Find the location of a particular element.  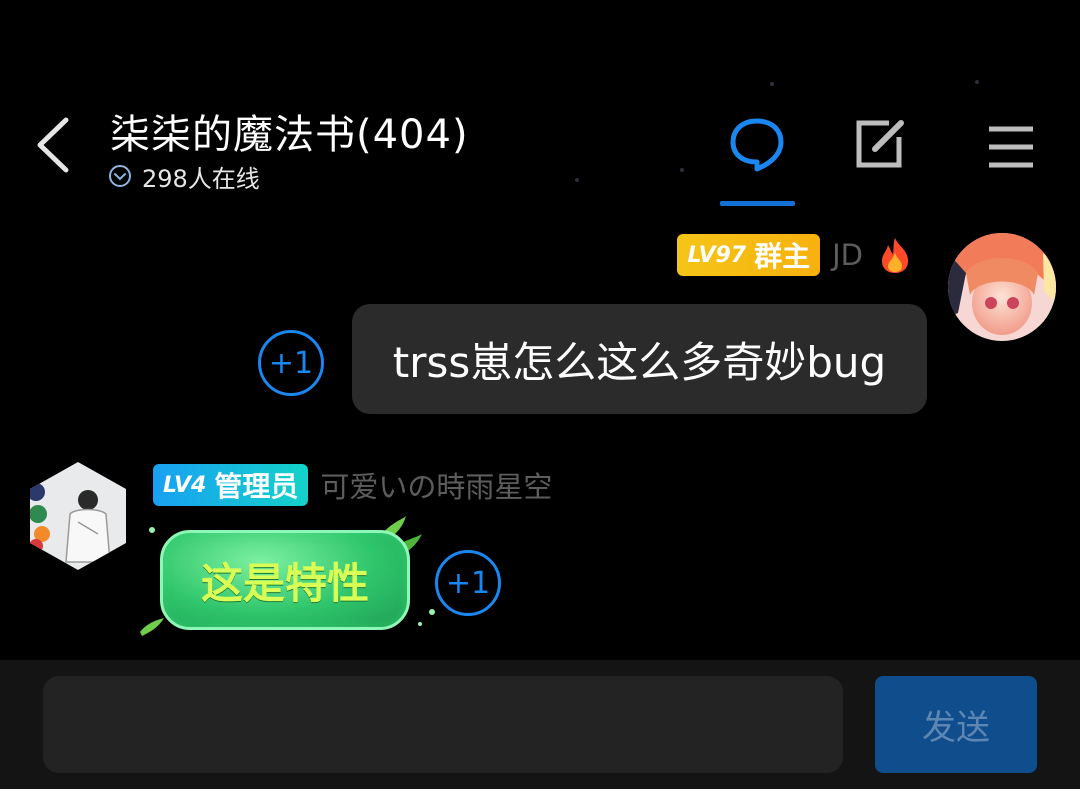

message-bubble-wrapper: 这是特性 is located at coordinates (290, 579).